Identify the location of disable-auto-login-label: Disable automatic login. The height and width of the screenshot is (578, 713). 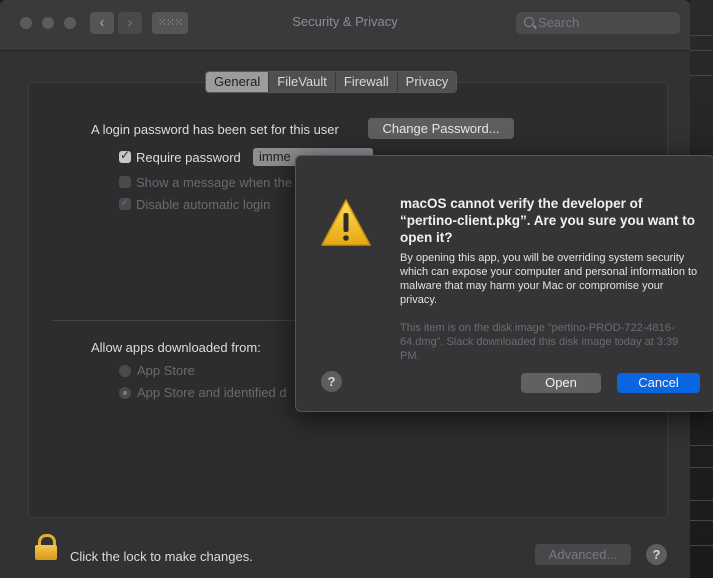
(203, 204).